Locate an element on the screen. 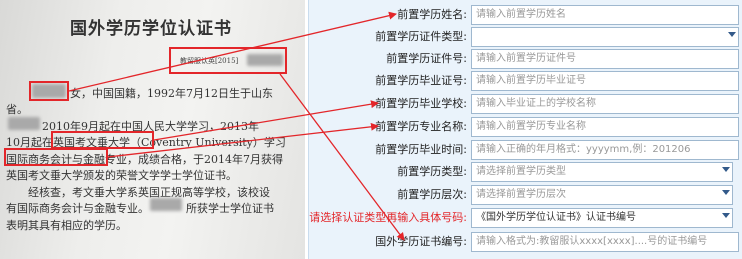 The image size is (742, 259). redacted-id is located at coordinates (24, 123).